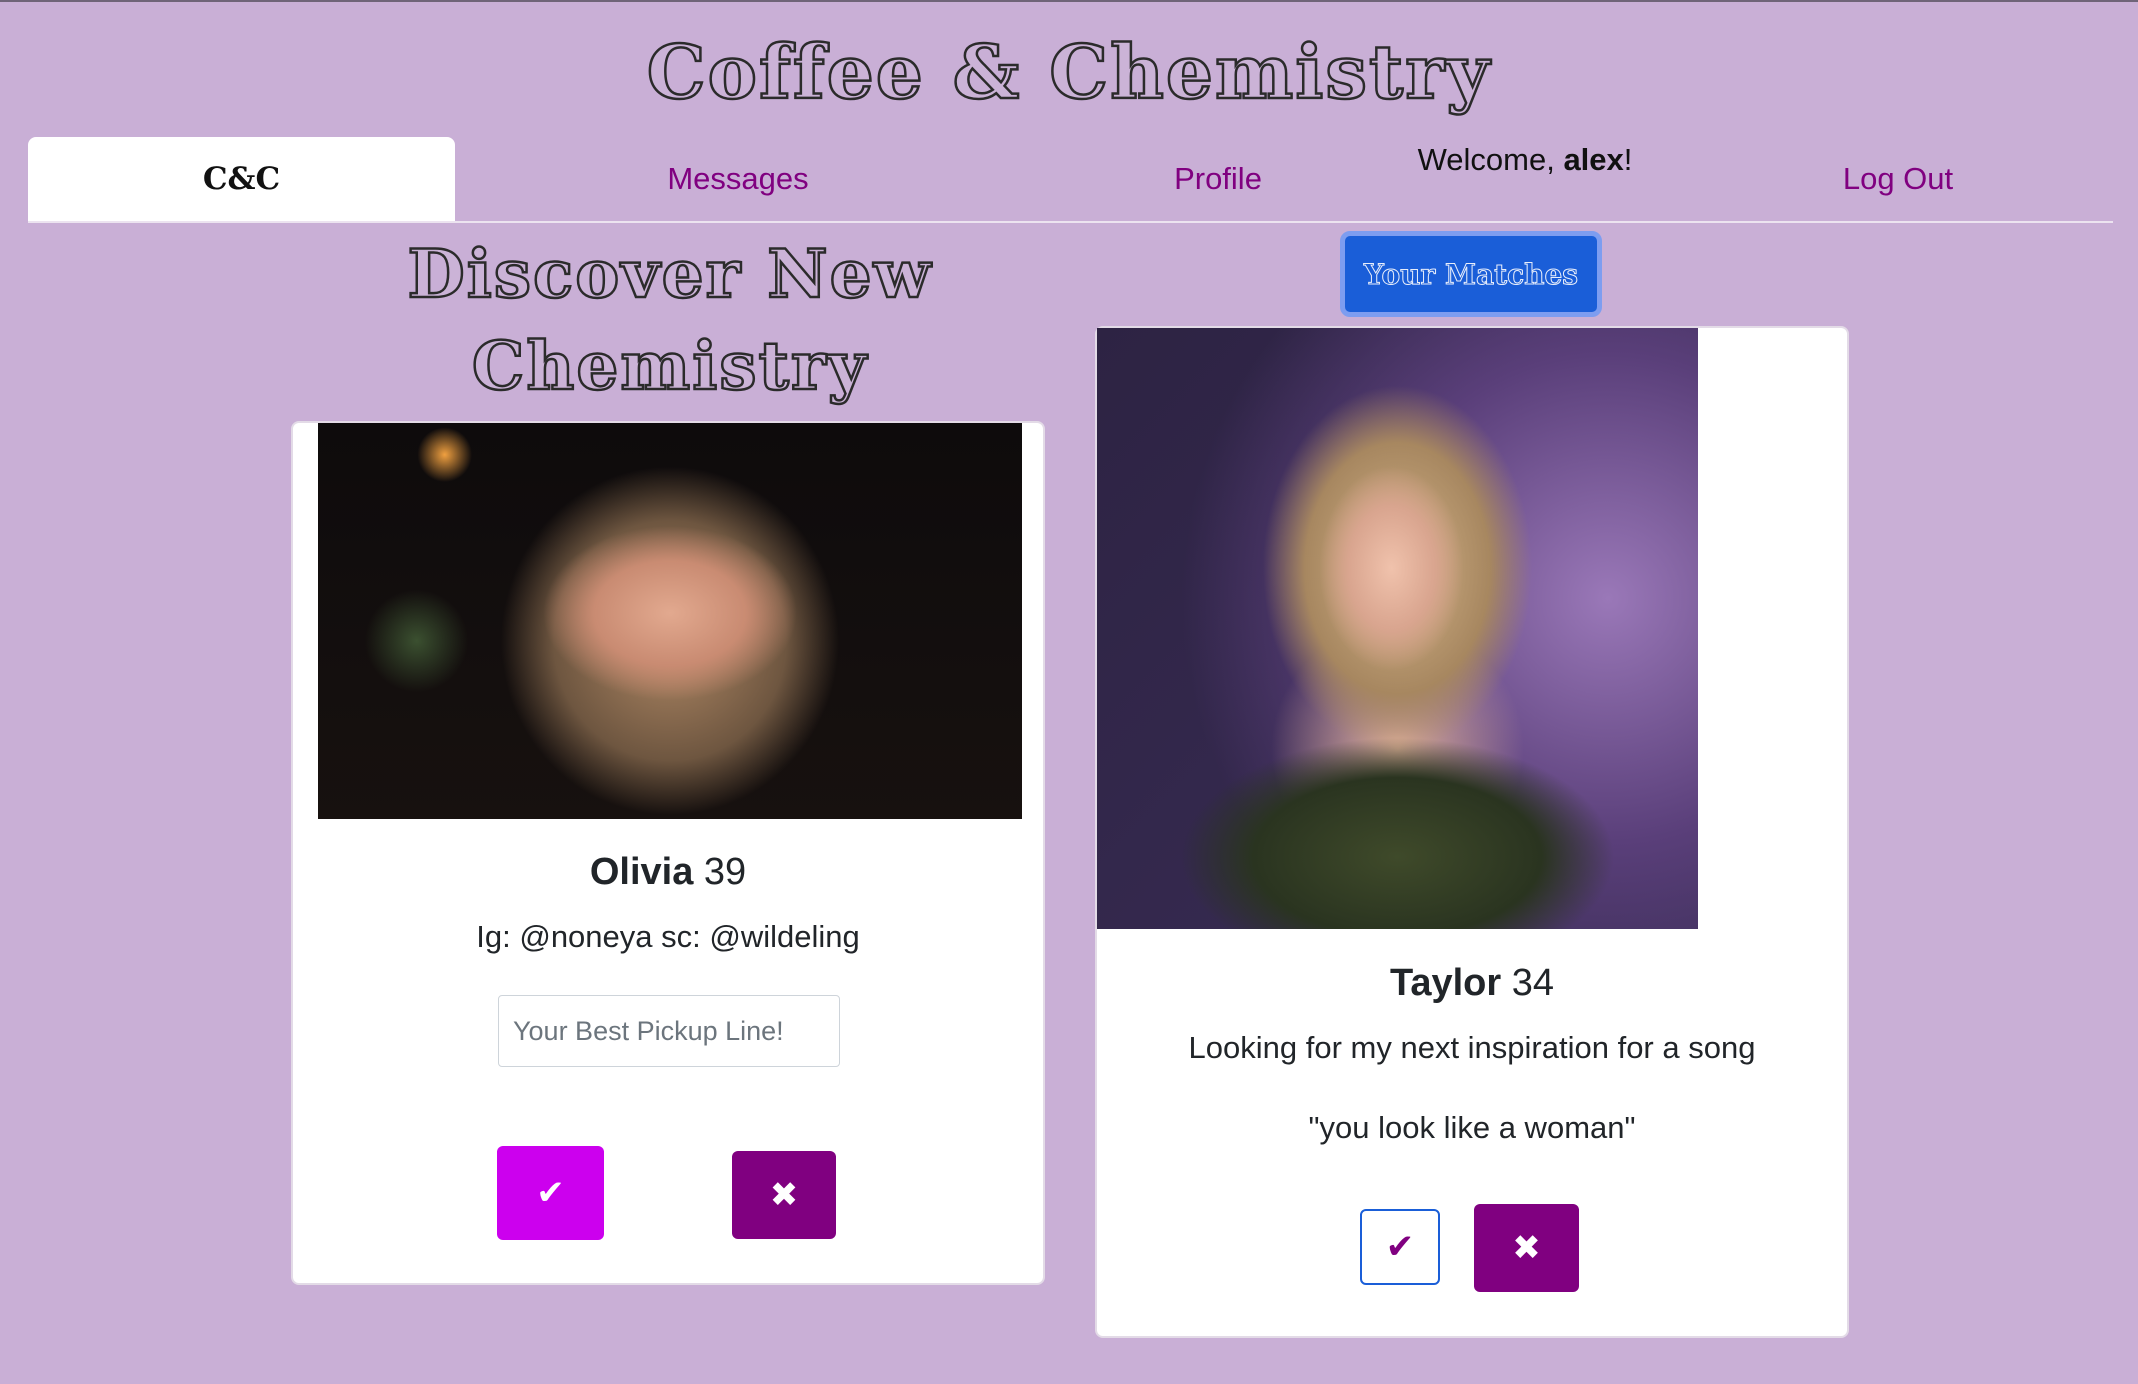 The image size is (2138, 1384). Describe the element at coordinates (669, 1031) in the screenshot. I see `pickup-line-input` at that location.